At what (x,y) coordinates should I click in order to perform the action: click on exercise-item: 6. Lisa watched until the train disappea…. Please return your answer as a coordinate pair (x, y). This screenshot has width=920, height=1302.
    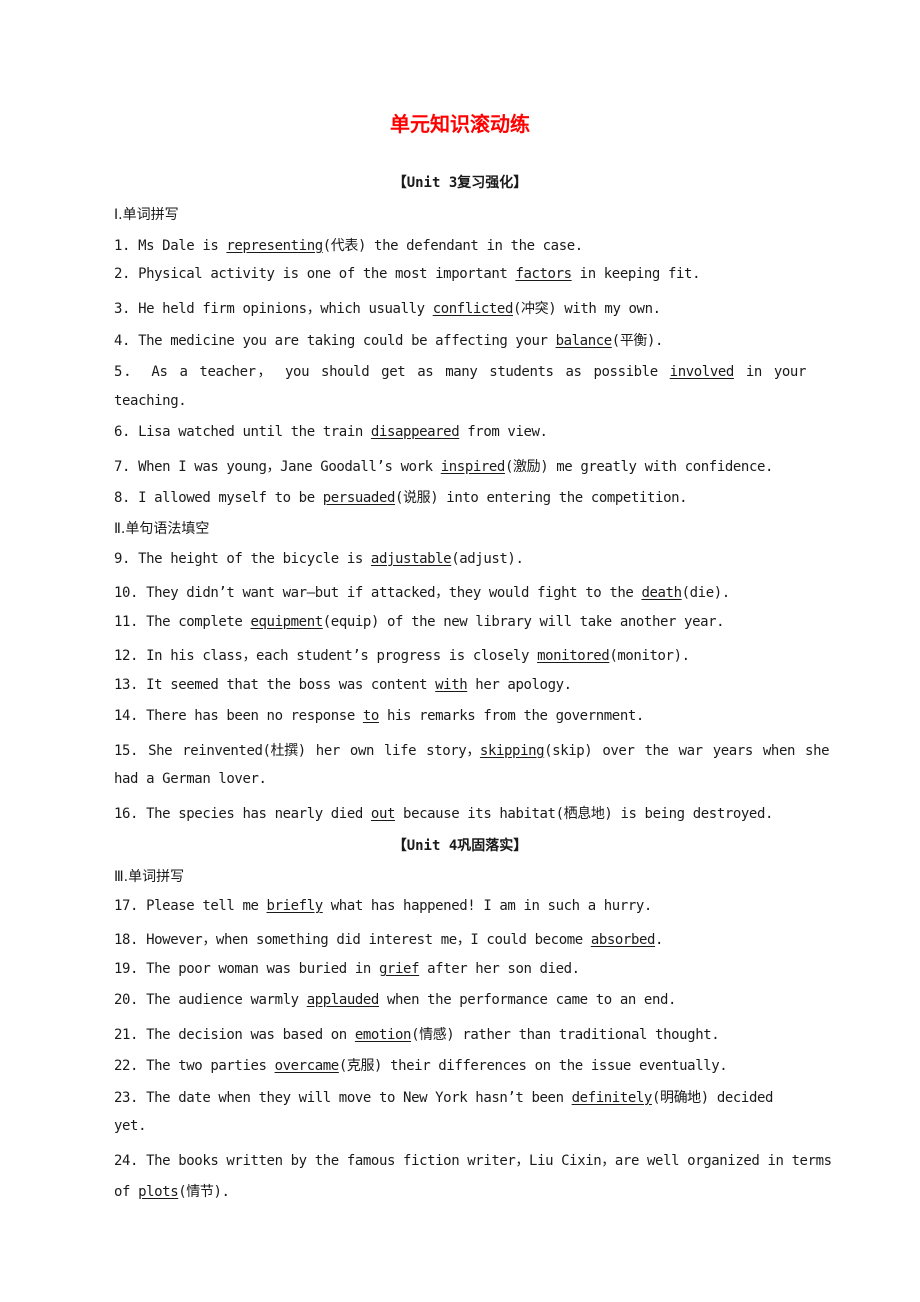
    Looking at the image, I should click on (331, 432).